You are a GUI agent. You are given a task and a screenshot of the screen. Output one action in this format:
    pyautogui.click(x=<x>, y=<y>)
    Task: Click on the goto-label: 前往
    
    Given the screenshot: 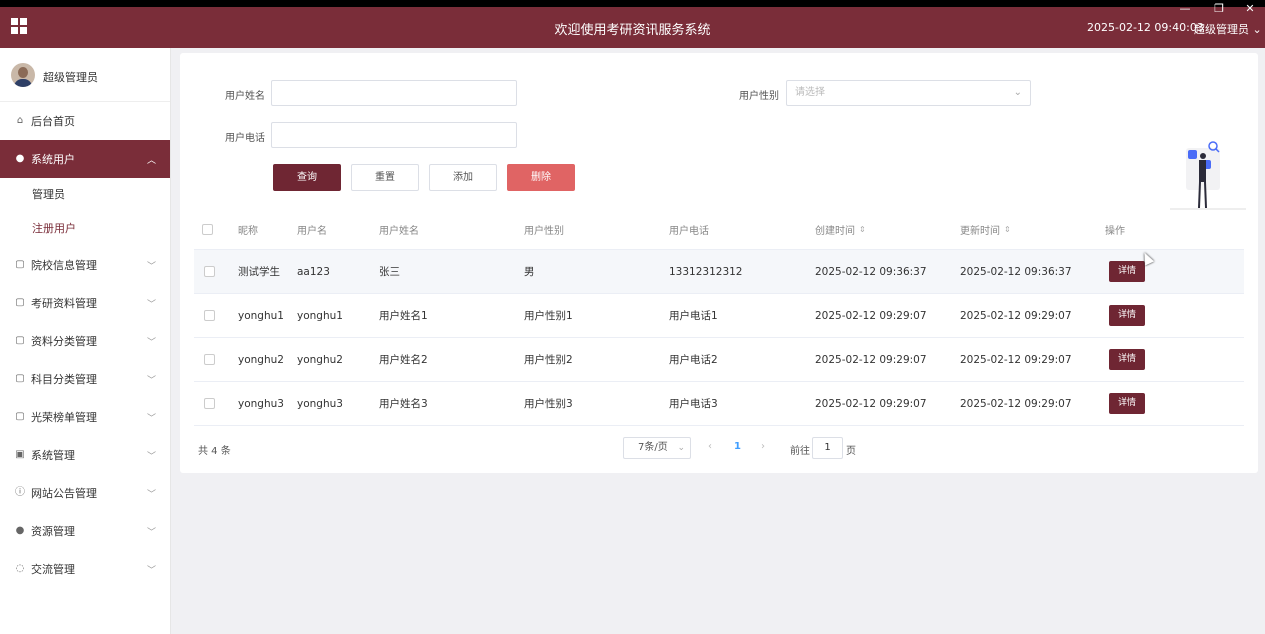 What is the action you would take?
    pyautogui.click(x=800, y=451)
    